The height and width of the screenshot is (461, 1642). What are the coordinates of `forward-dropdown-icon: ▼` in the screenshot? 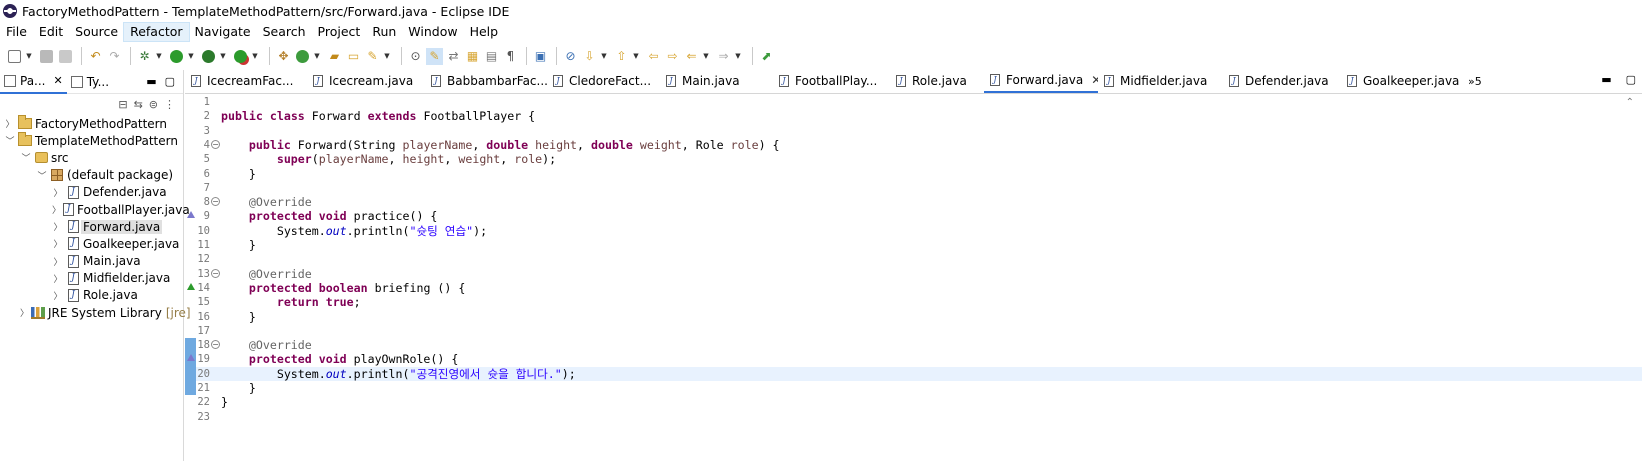 It's located at (738, 56).